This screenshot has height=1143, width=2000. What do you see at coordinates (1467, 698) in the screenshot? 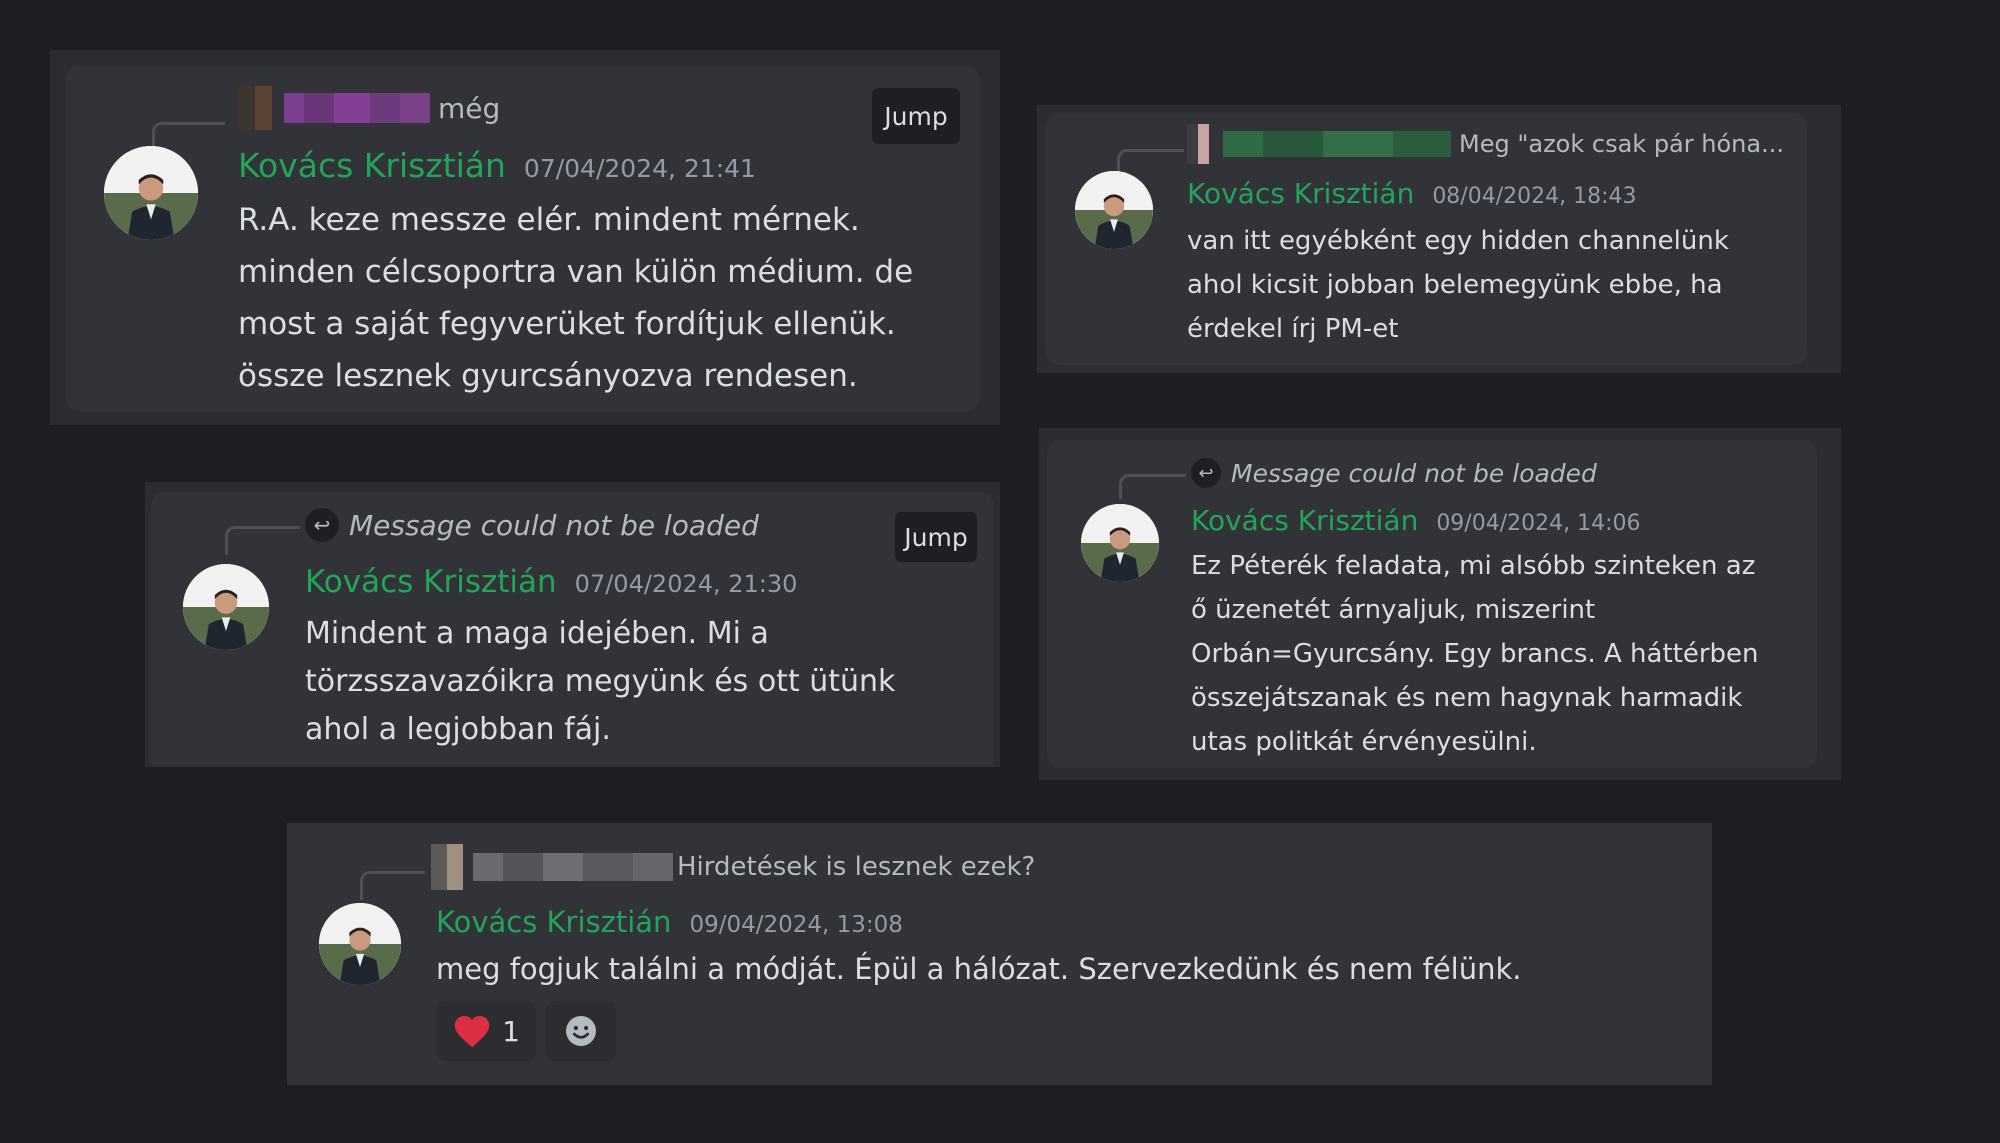
I see `message-line: összejátszanak és nem hagynak harmadik` at bounding box center [1467, 698].